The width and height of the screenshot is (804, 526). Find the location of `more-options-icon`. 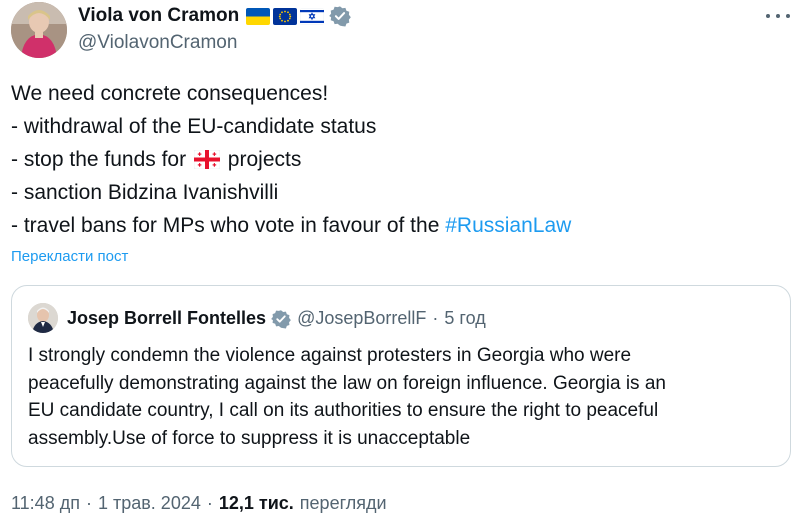

more-options-icon is located at coordinates (778, 16).